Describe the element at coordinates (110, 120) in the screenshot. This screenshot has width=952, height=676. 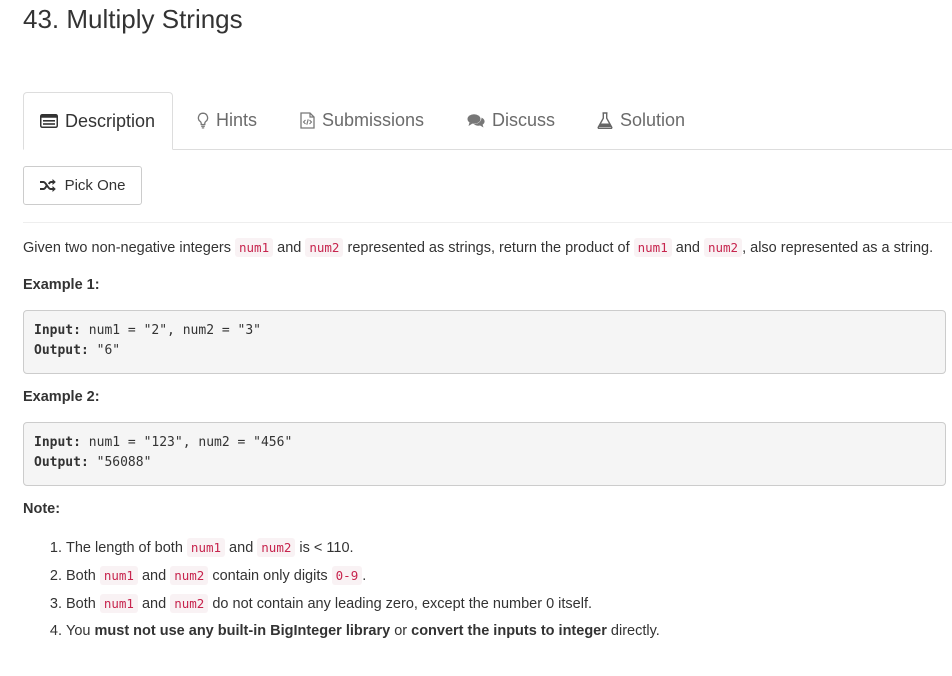
I see `tab-label: Description` at that location.